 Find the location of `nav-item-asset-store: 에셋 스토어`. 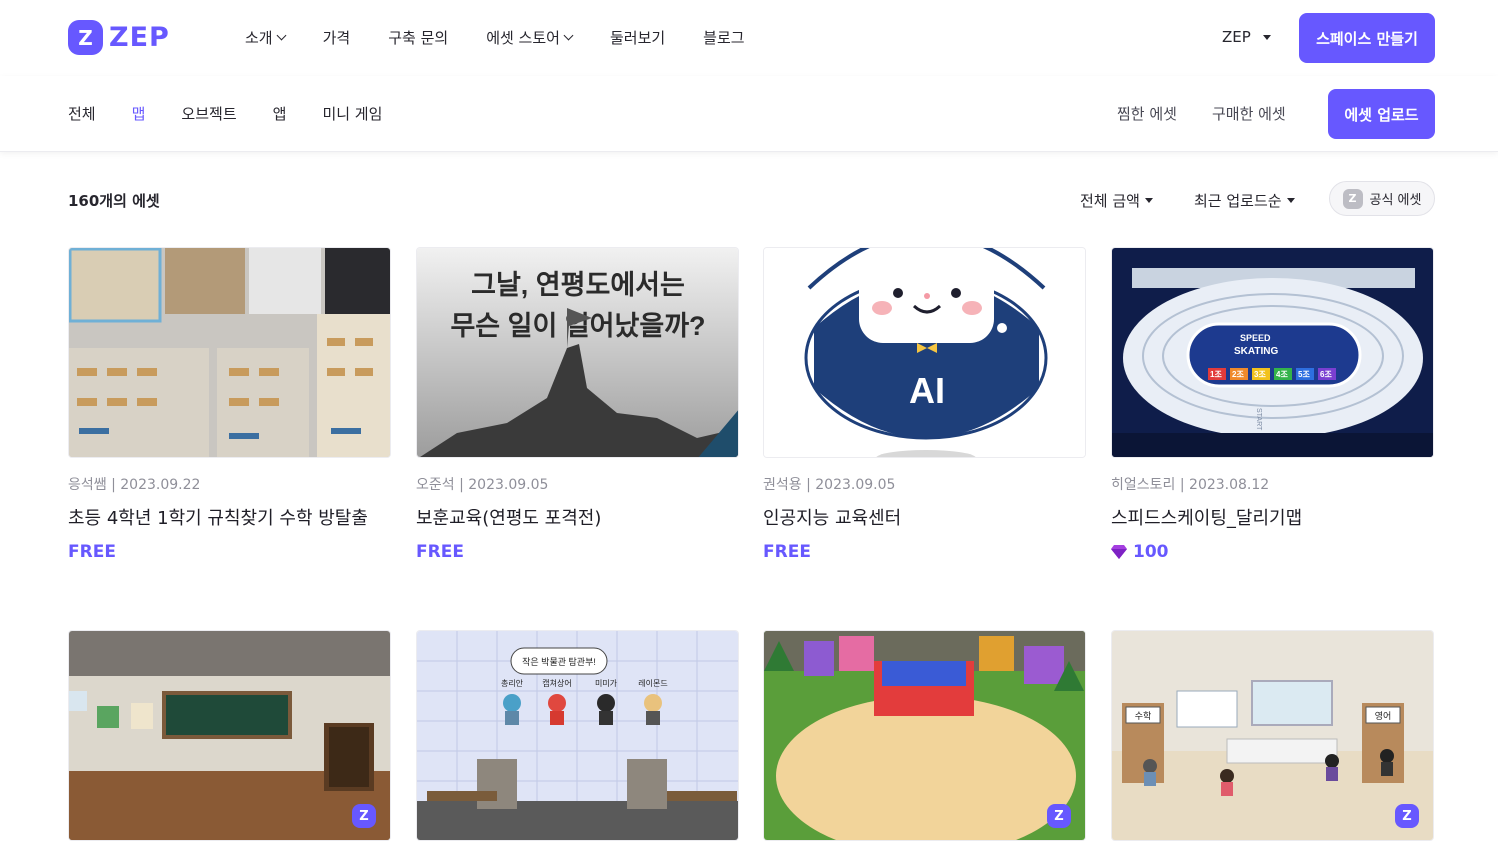

nav-item-asset-store: 에셋 스토어 is located at coordinates (530, 37).